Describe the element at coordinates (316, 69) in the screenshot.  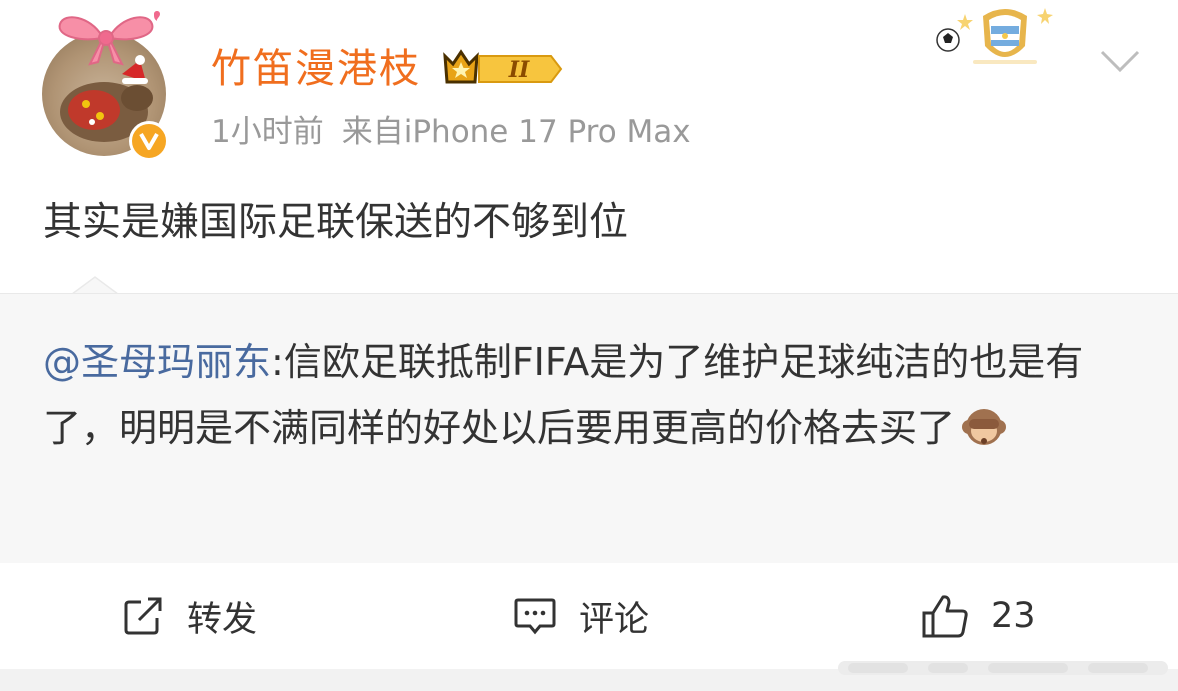
I see `username: 竹笛漫港枝` at that location.